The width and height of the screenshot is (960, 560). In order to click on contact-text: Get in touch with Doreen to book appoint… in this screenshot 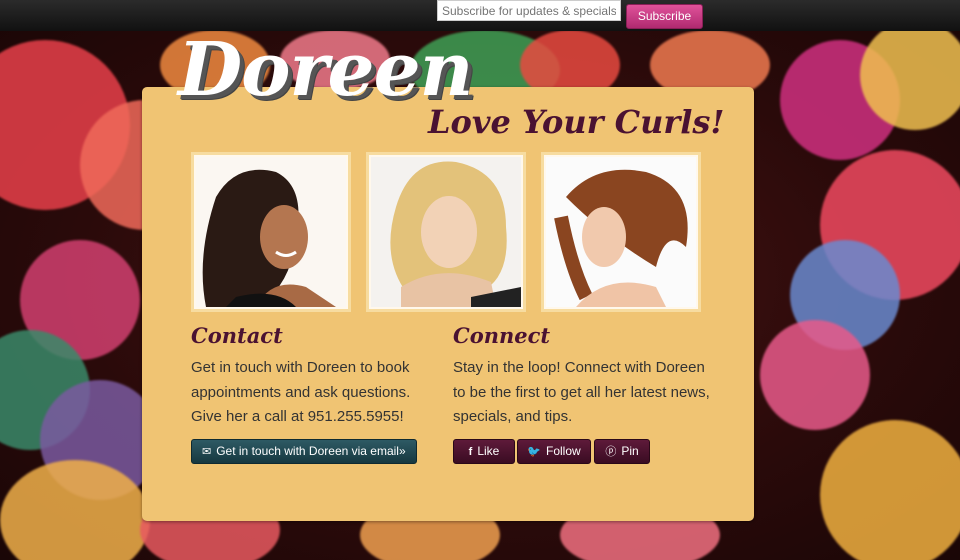, I will do `click(301, 392)`.